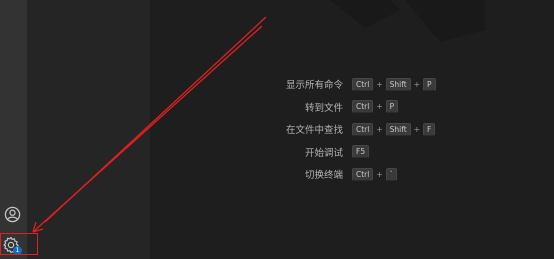 The width and height of the screenshot is (554, 259). I want to click on activity-bar: 1, so click(13, 129).